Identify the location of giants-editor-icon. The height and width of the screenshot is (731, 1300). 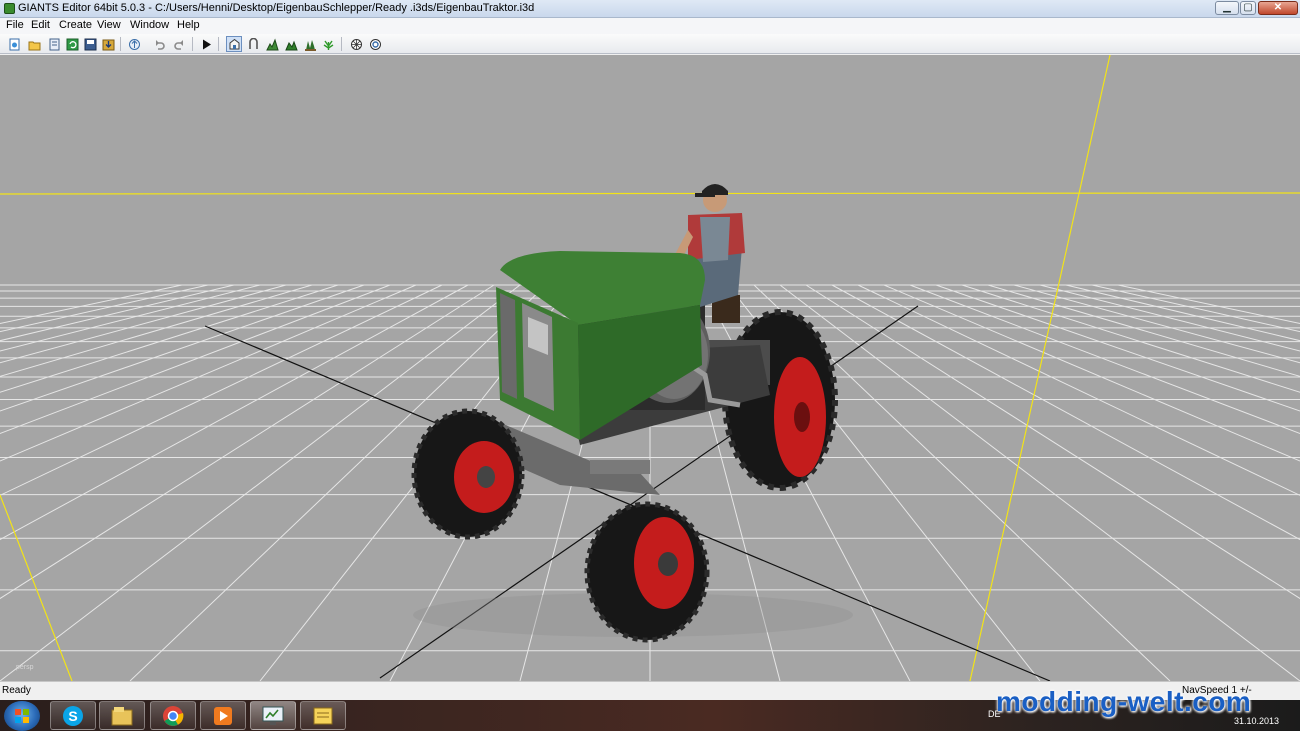
(273, 715).